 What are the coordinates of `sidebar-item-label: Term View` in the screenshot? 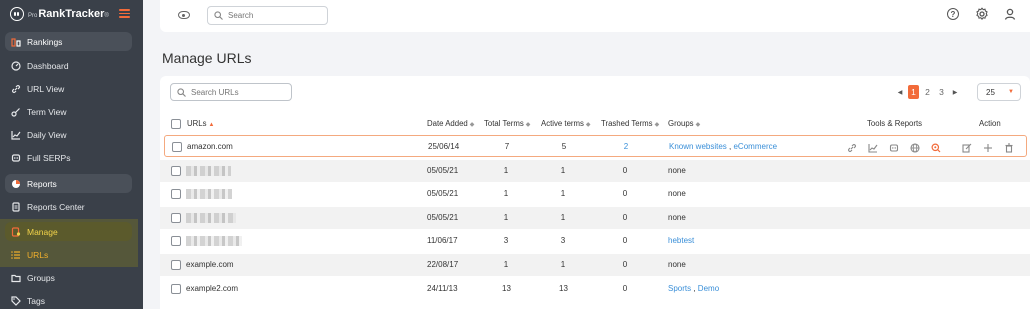 It's located at (47, 111).